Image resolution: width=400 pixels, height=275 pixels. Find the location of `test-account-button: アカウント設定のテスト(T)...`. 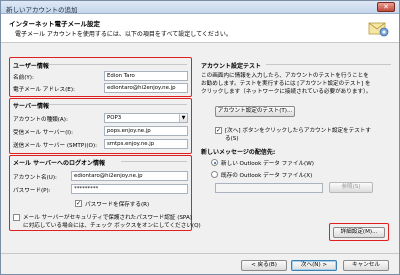

test-account-button: アカウント設定のテスト(T)... is located at coordinates (255, 111).